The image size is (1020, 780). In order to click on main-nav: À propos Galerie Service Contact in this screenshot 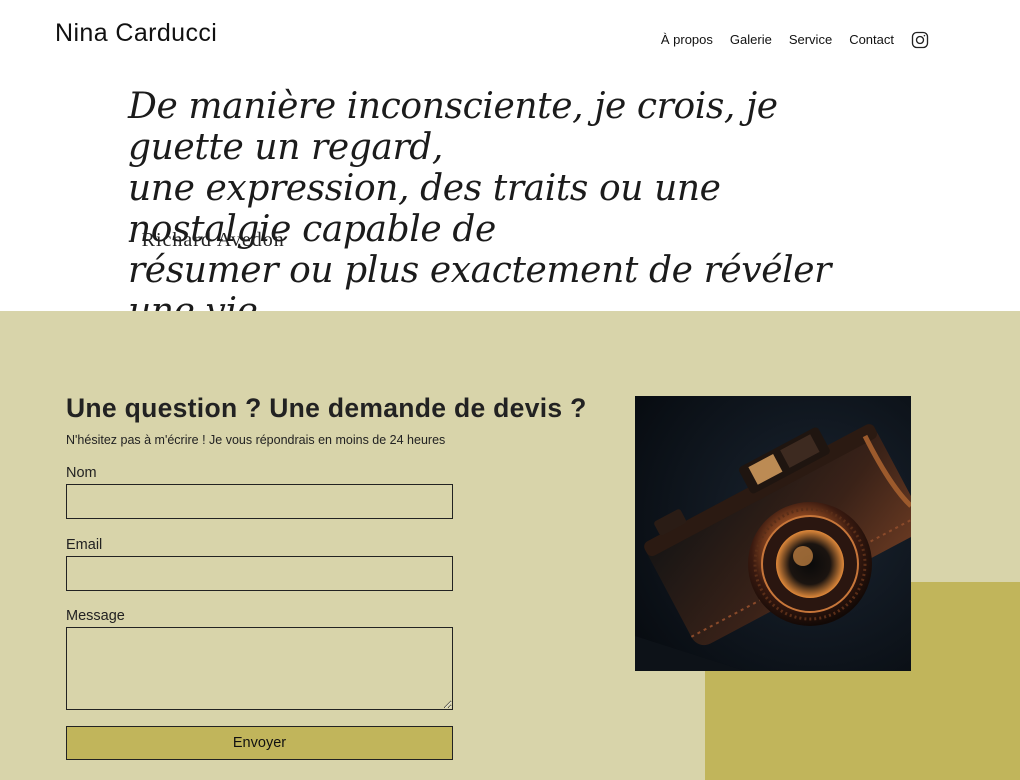, I will do `click(795, 39)`.